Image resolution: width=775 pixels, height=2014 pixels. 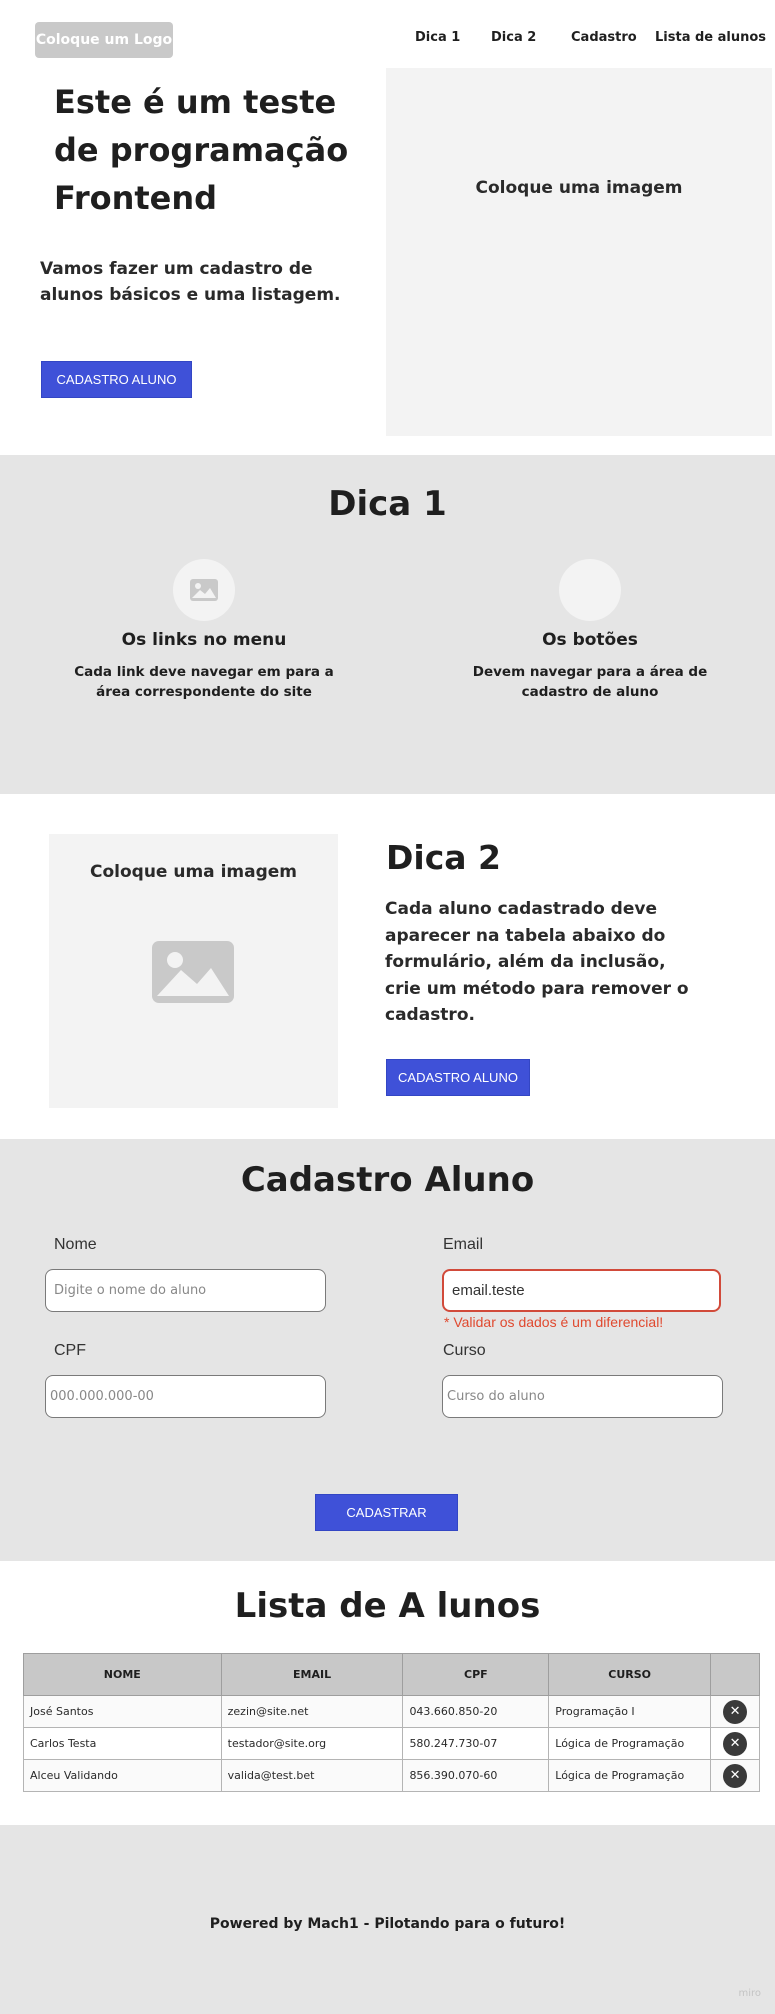 What do you see at coordinates (185, 1396) in the screenshot?
I see `cpf-input` at bounding box center [185, 1396].